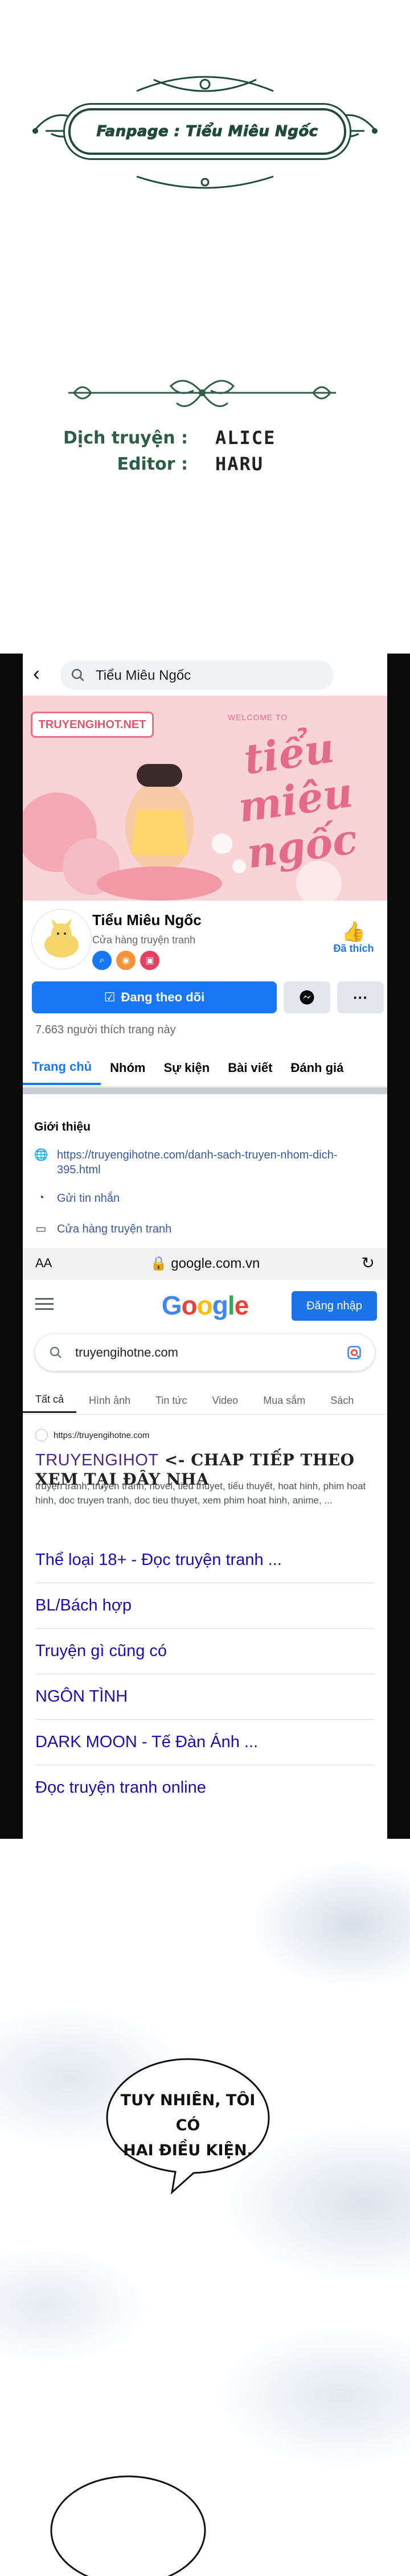  I want to click on sitelink-item: NGÔN TÌNH, so click(205, 1697).